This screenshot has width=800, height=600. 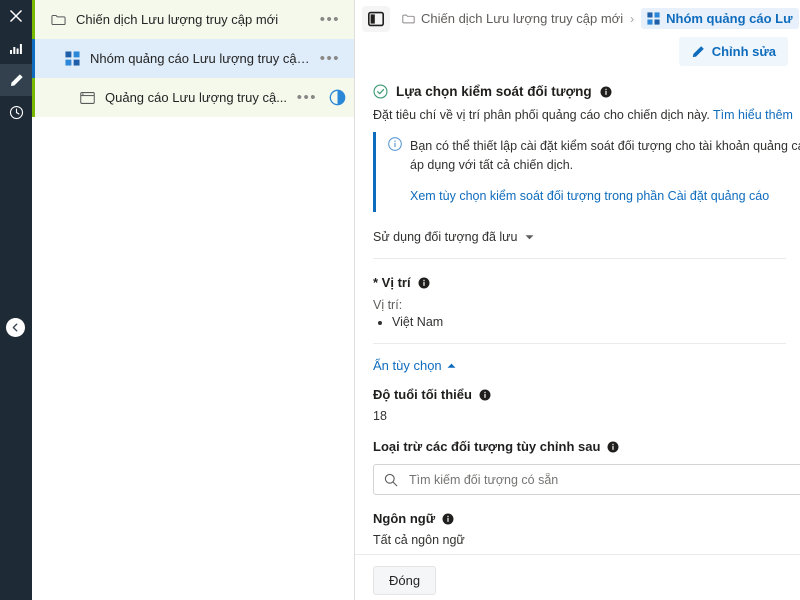 What do you see at coordinates (577, 52) in the screenshot?
I see `edit-bar: Chỉnh sửa` at bounding box center [577, 52].